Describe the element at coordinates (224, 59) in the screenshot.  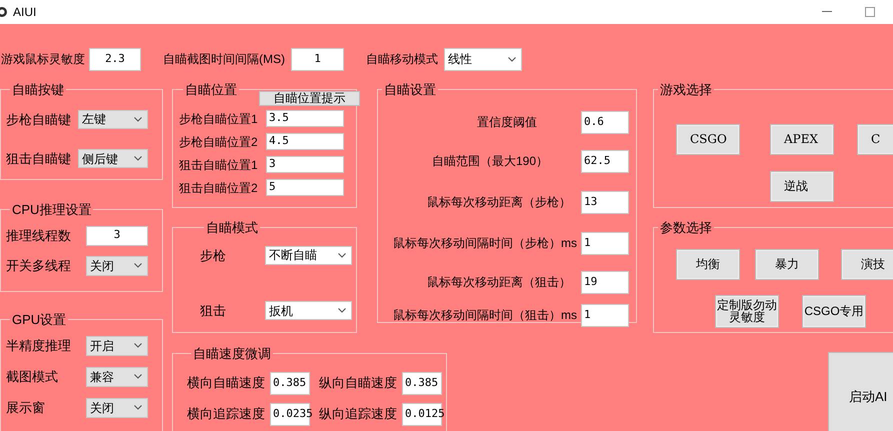
I see `field-label: 自瞄截图时间间隔(MS)` at that location.